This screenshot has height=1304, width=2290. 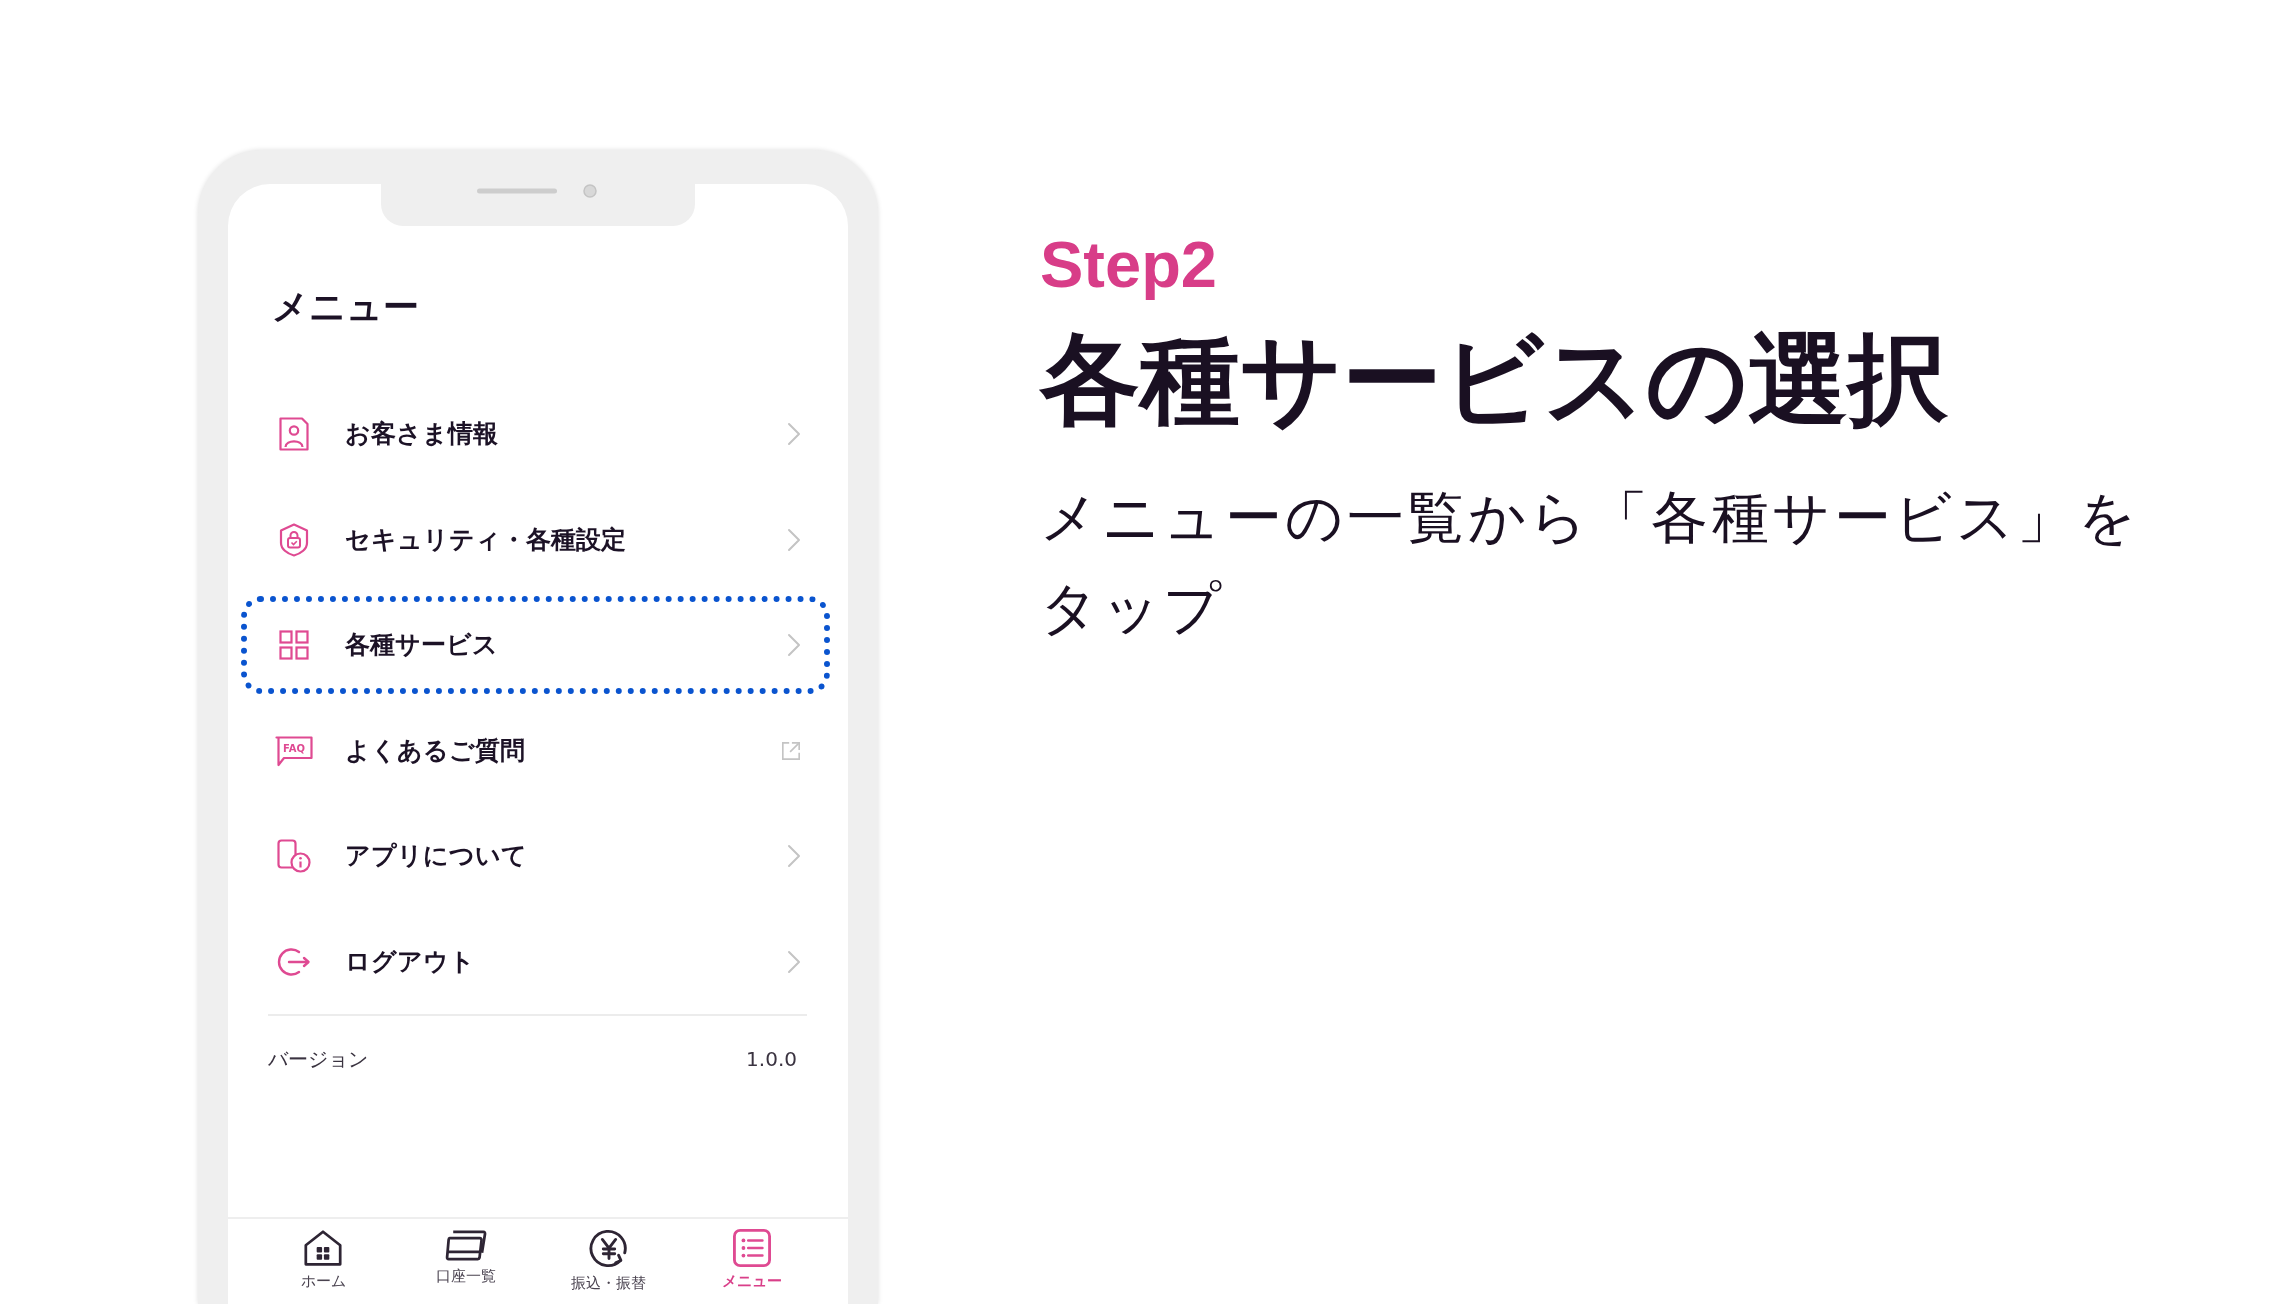 I want to click on menu-item: セキュリティ・各種設定, so click(x=535, y=539).